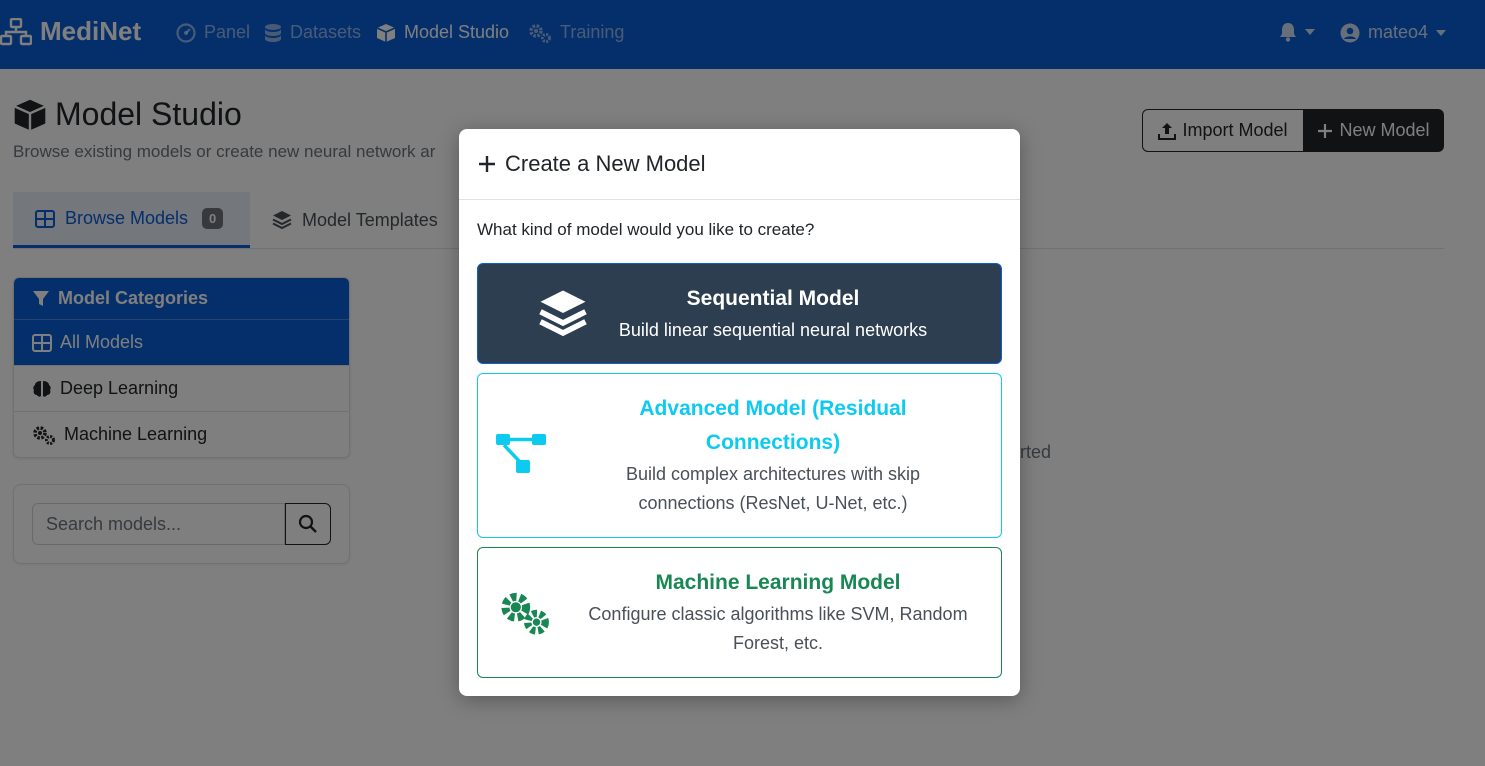 This screenshot has width=1485, height=766. I want to click on ml-option-desc-line2: Forest, etc., so click(778, 643).